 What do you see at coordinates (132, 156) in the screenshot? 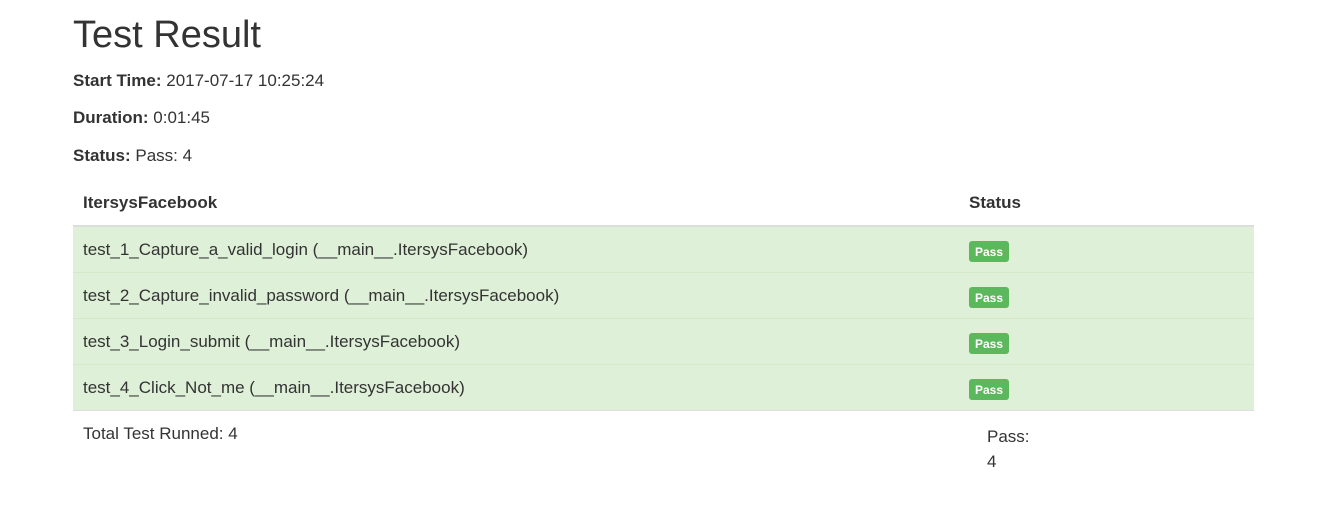
I see `status-summary: Status: Pass: 4` at bounding box center [132, 156].